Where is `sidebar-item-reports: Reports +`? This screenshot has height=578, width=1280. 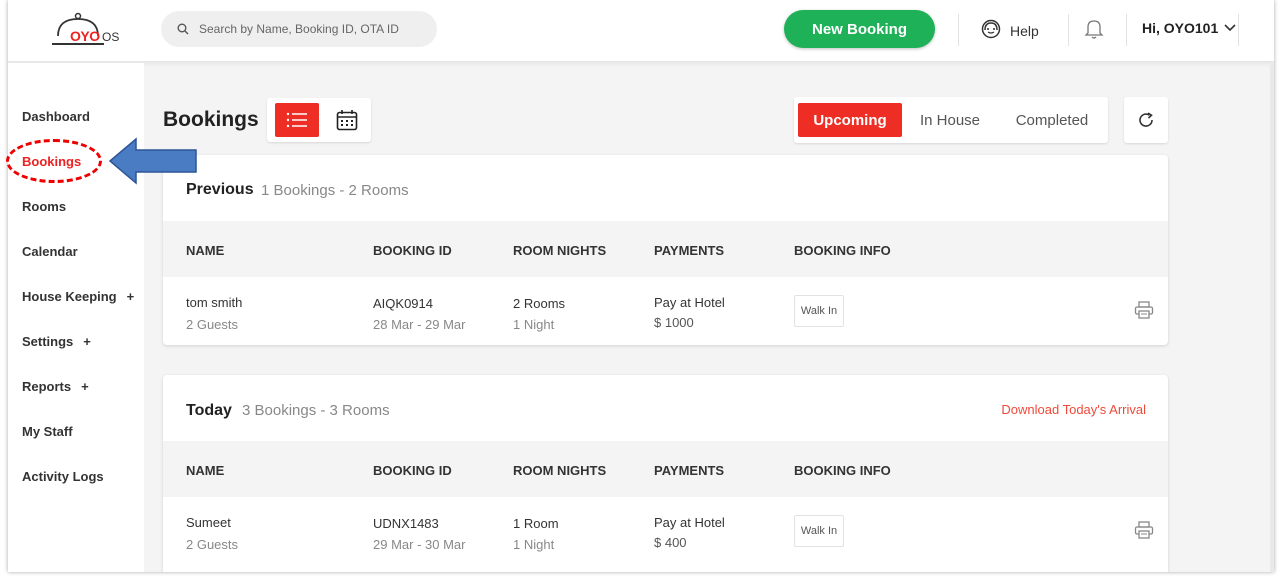
sidebar-item-reports: Reports + is located at coordinates (55, 386).